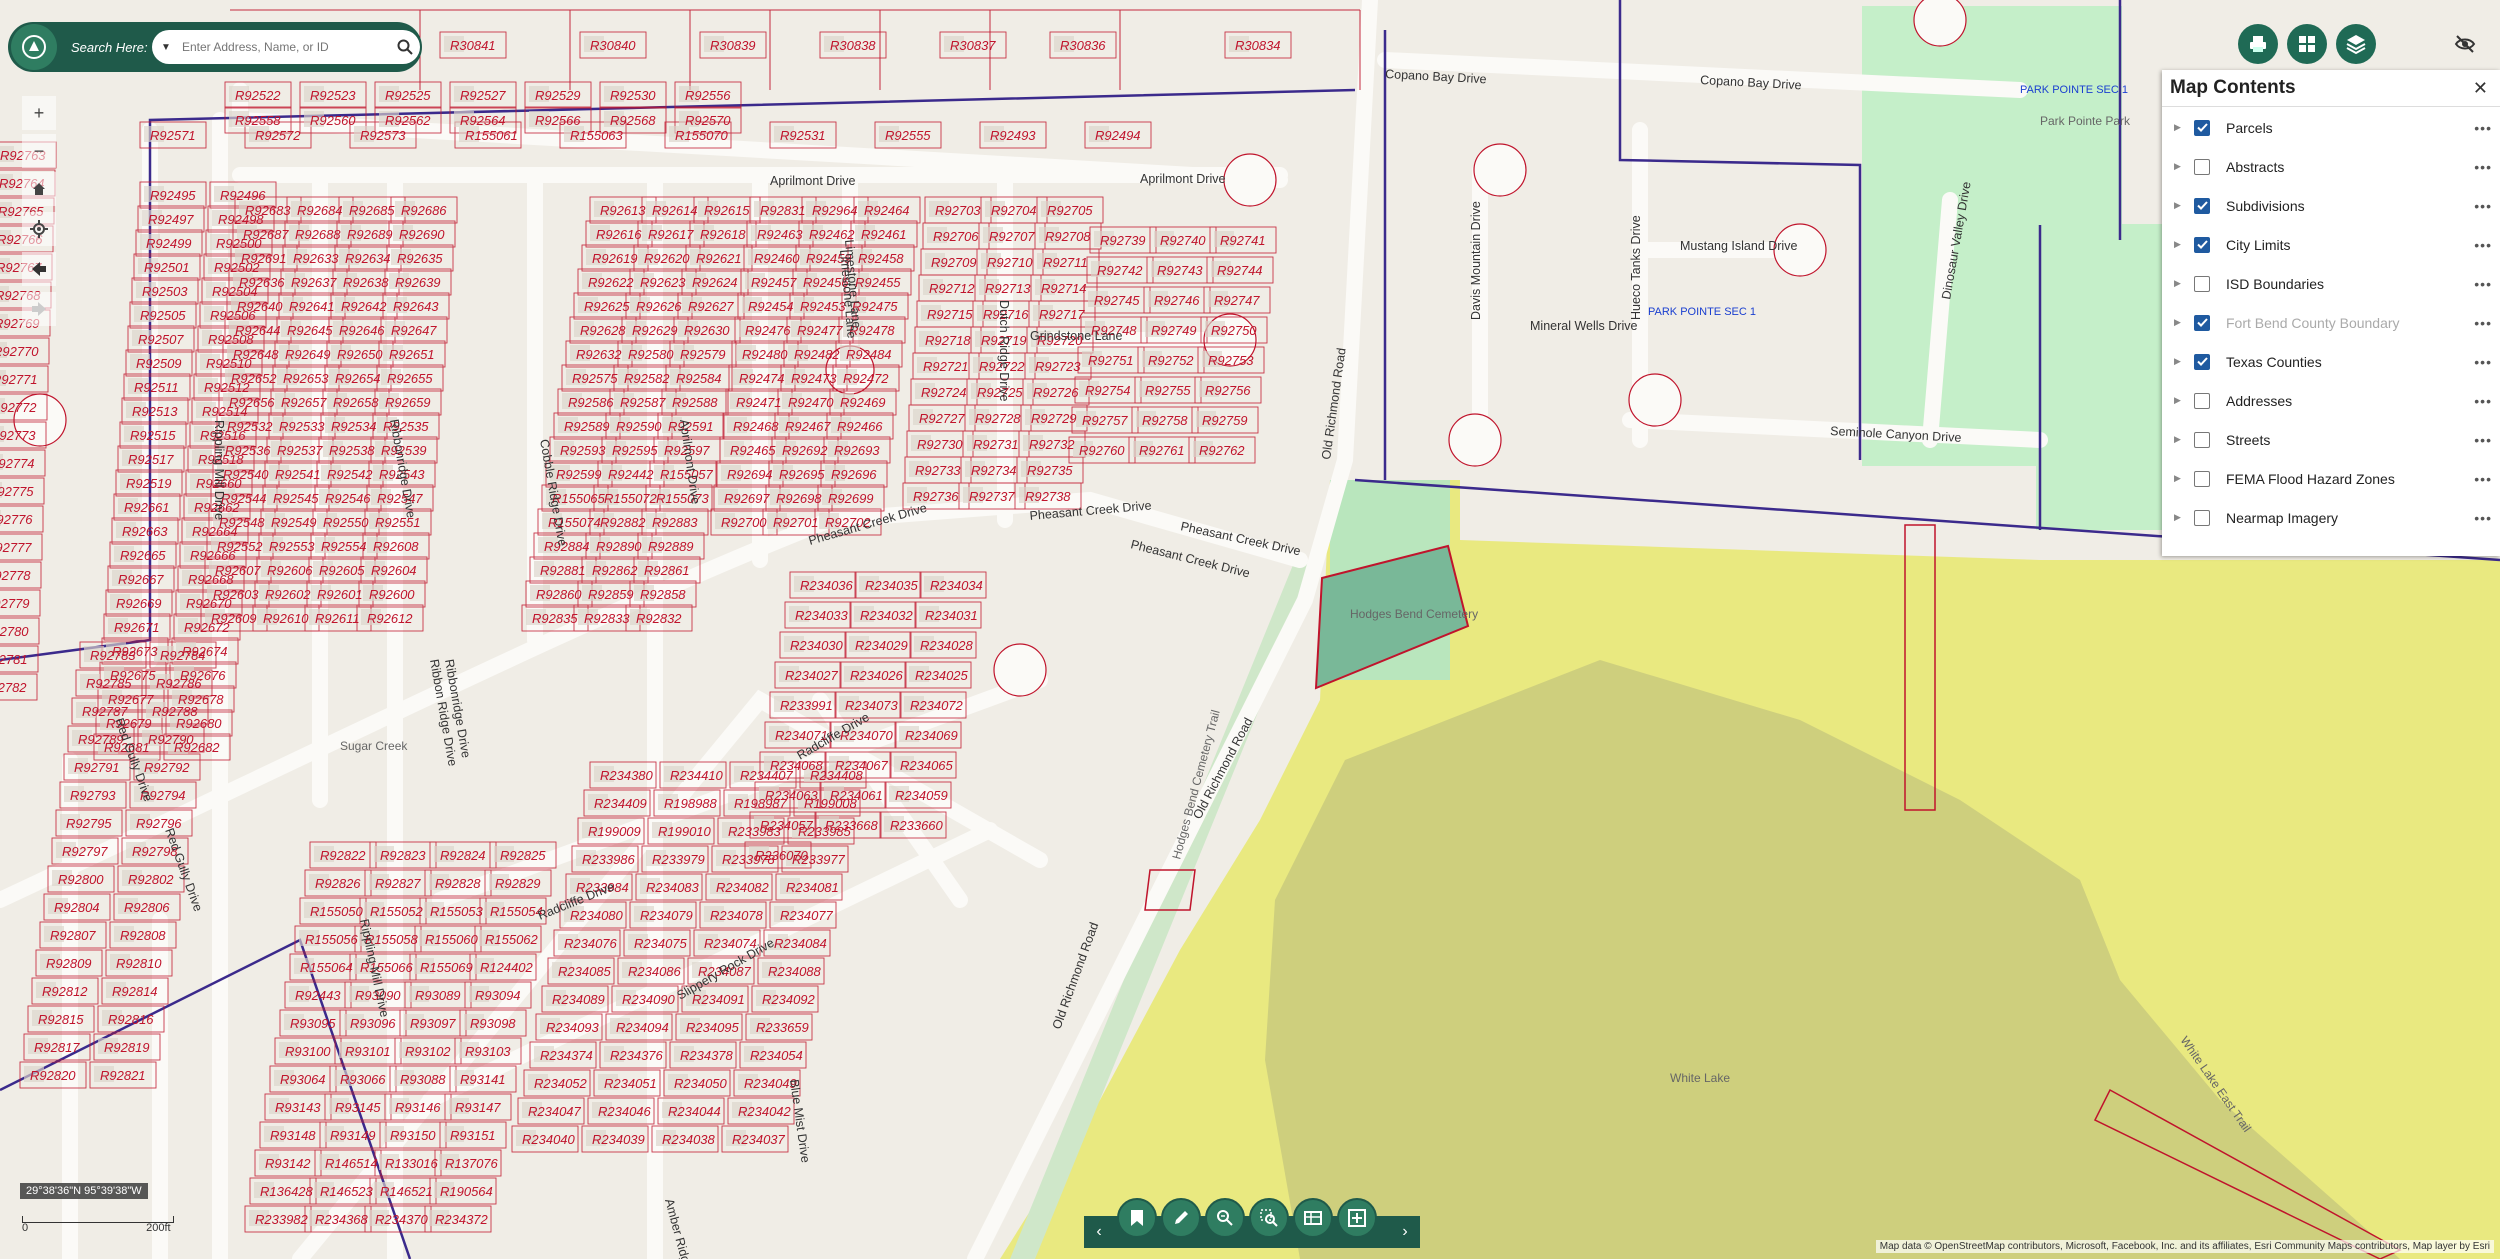  What do you see at coordinates (2307, 44) in the screenshot?
I see `basemap-grid-icon` at bounding box center [2307, 44].